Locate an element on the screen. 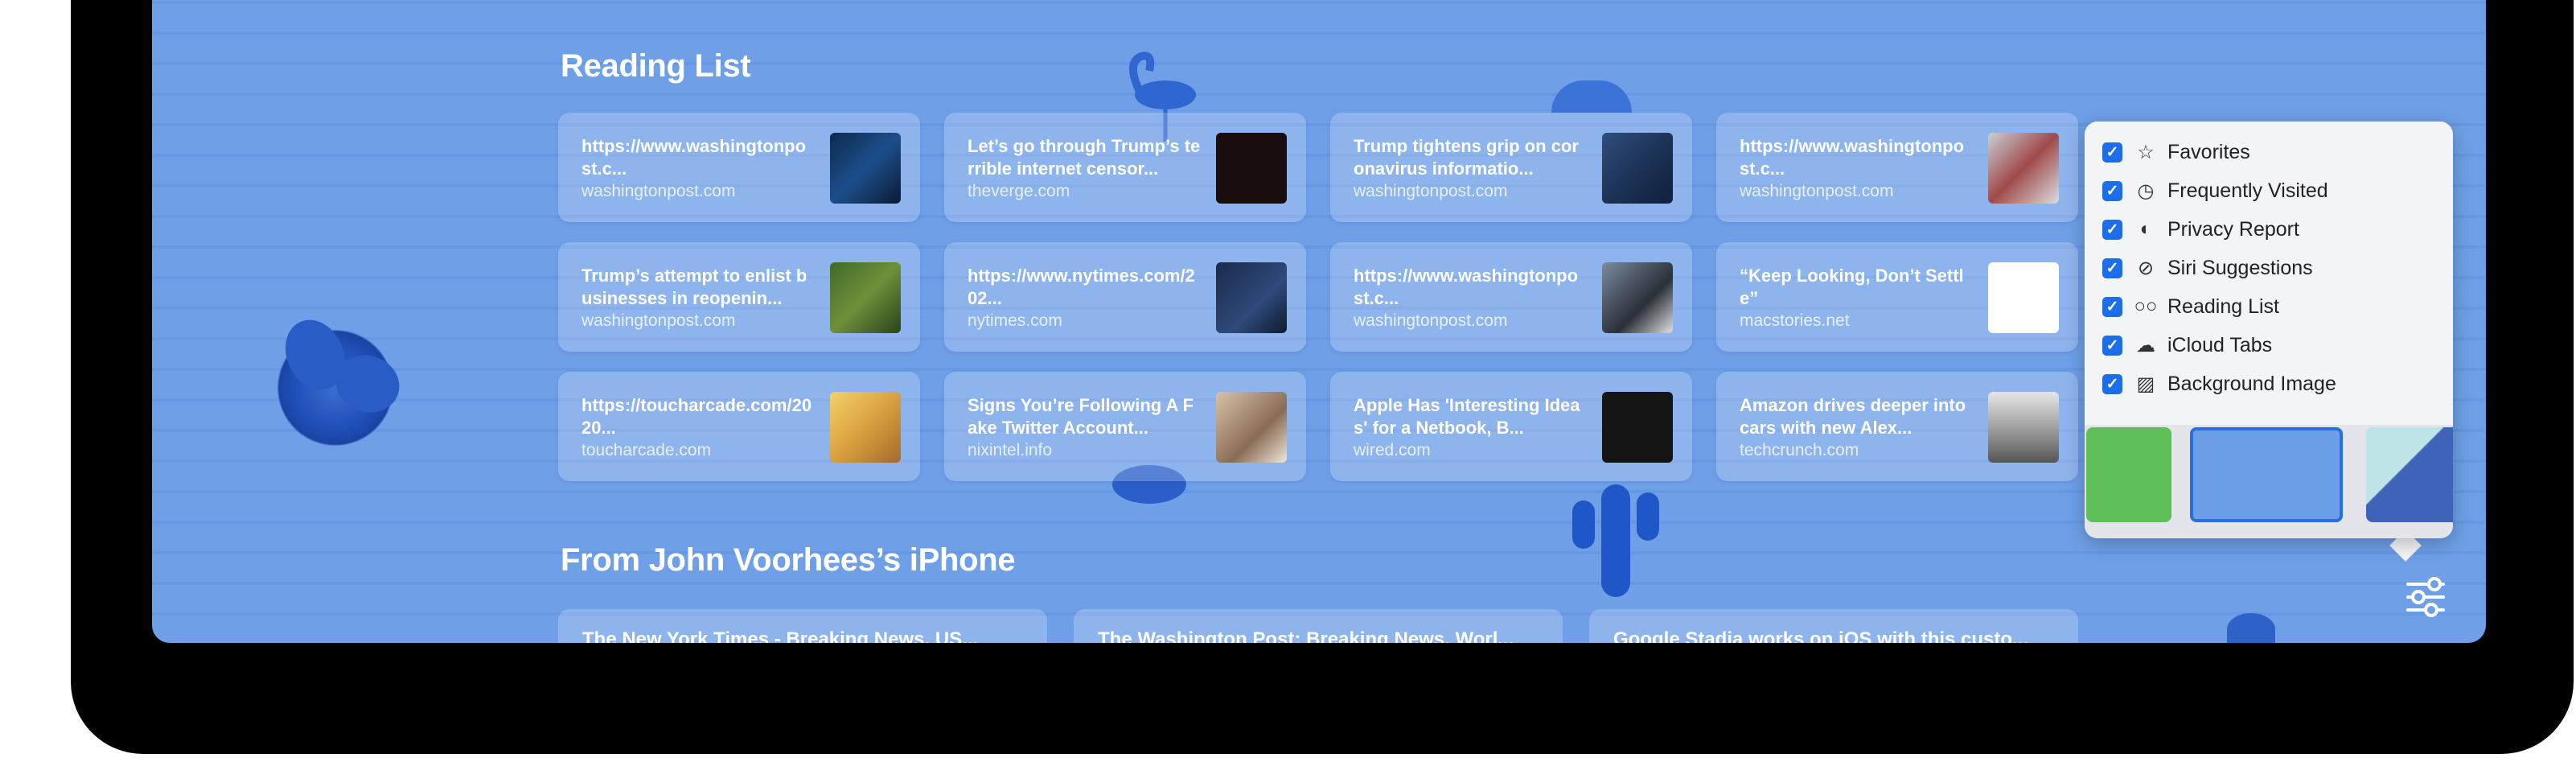 This screenshot has width=2576, height=762. option-label: Background Image is located at coordinates (2251, 383).